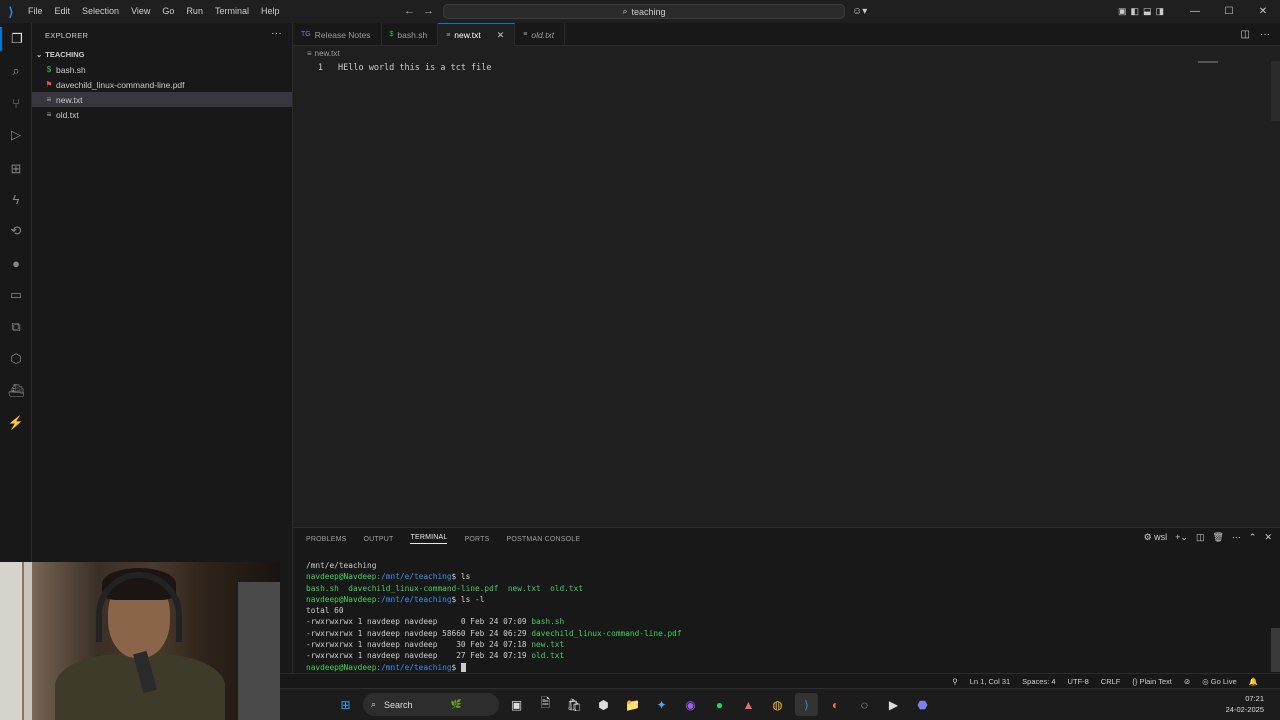 Image resolution: width=1280 pixels, height=720 pixels. I want to click on folder-teaching: ⌄ TEACHING, so click(162, 54).